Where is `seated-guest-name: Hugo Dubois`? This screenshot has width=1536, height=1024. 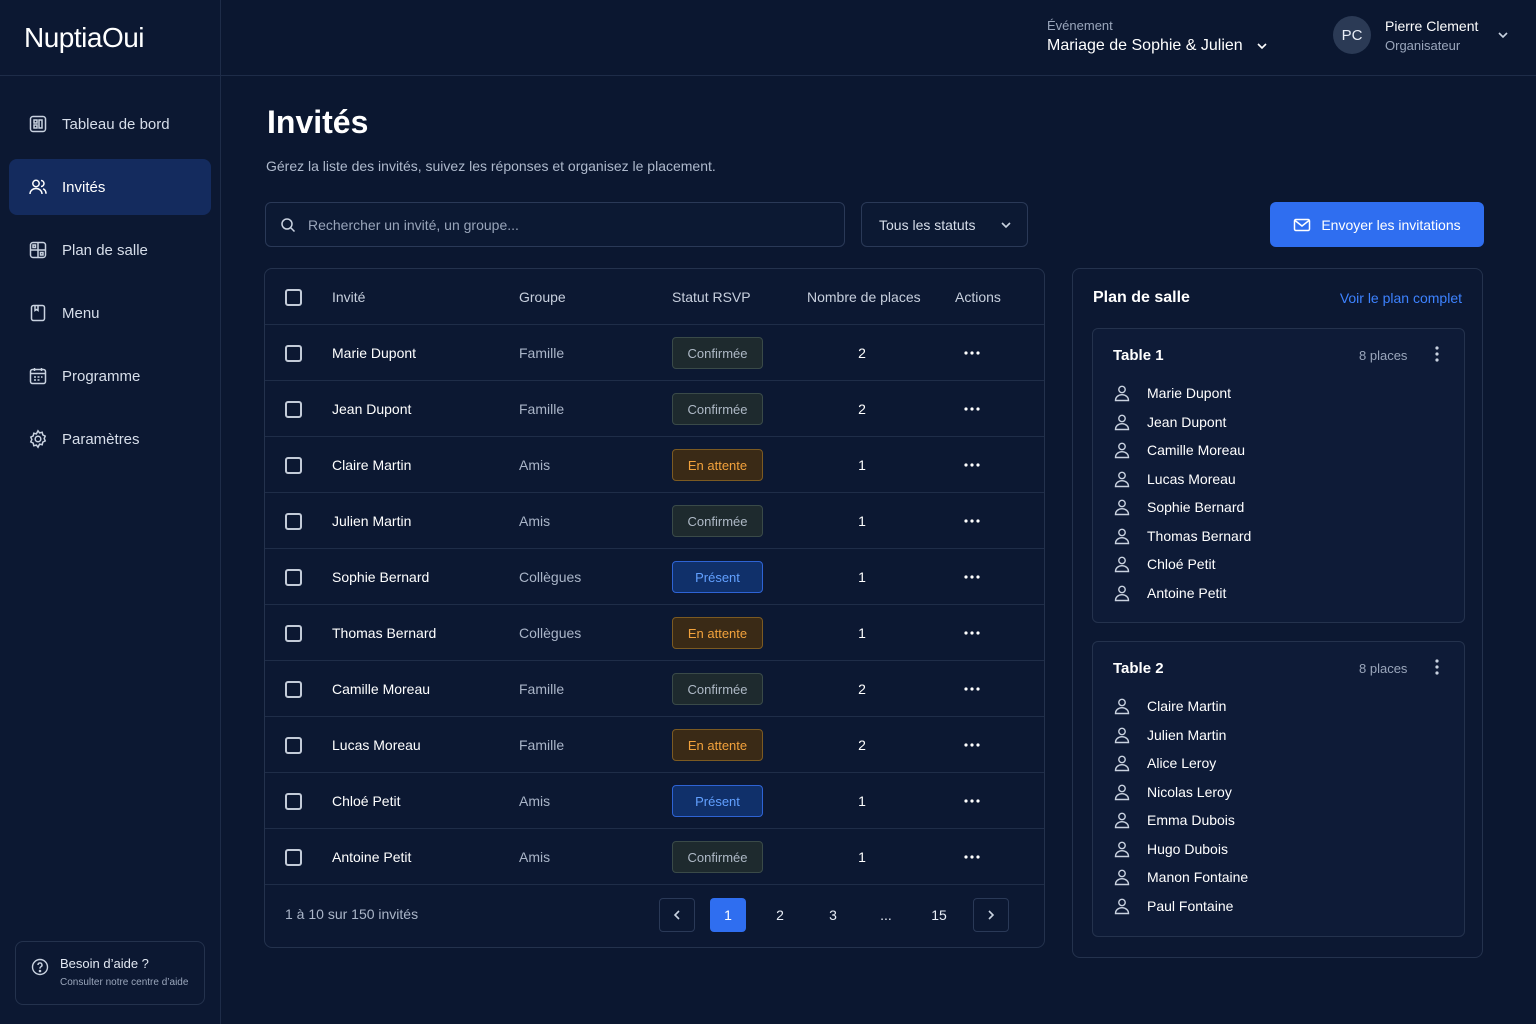
seated-guest-name: Hugo Dubois is located at coordinates (1187, 848).